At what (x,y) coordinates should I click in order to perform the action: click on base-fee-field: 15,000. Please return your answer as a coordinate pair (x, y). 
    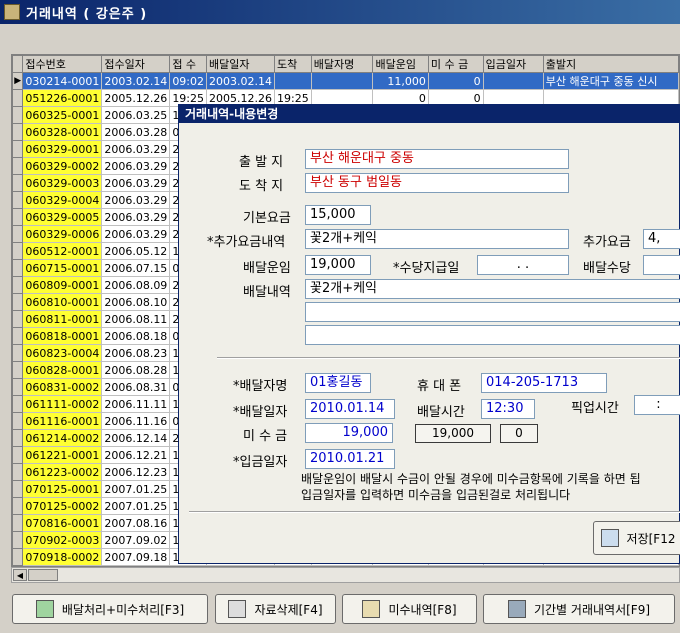
    Looking at the image, I should click on (338, 215).